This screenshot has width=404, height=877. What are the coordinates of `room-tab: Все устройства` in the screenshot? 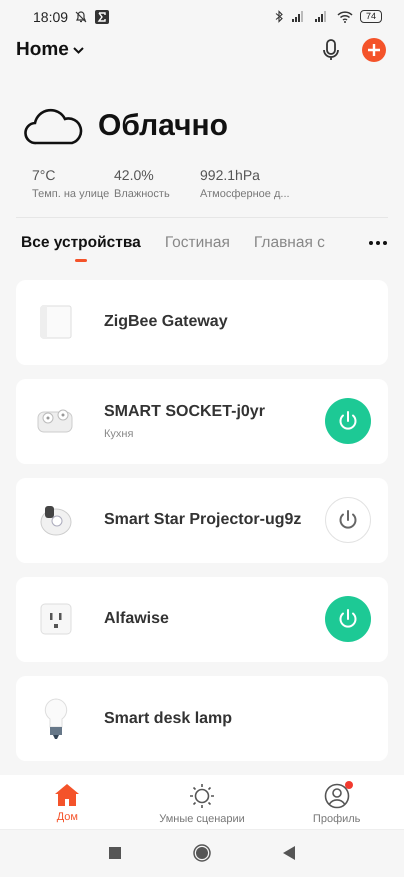 It's located at (81, 248).